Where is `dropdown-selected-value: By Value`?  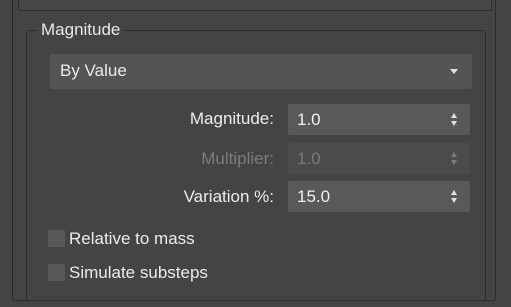 dropdown-selected-value: By Value is located at coordinates (93, 70).